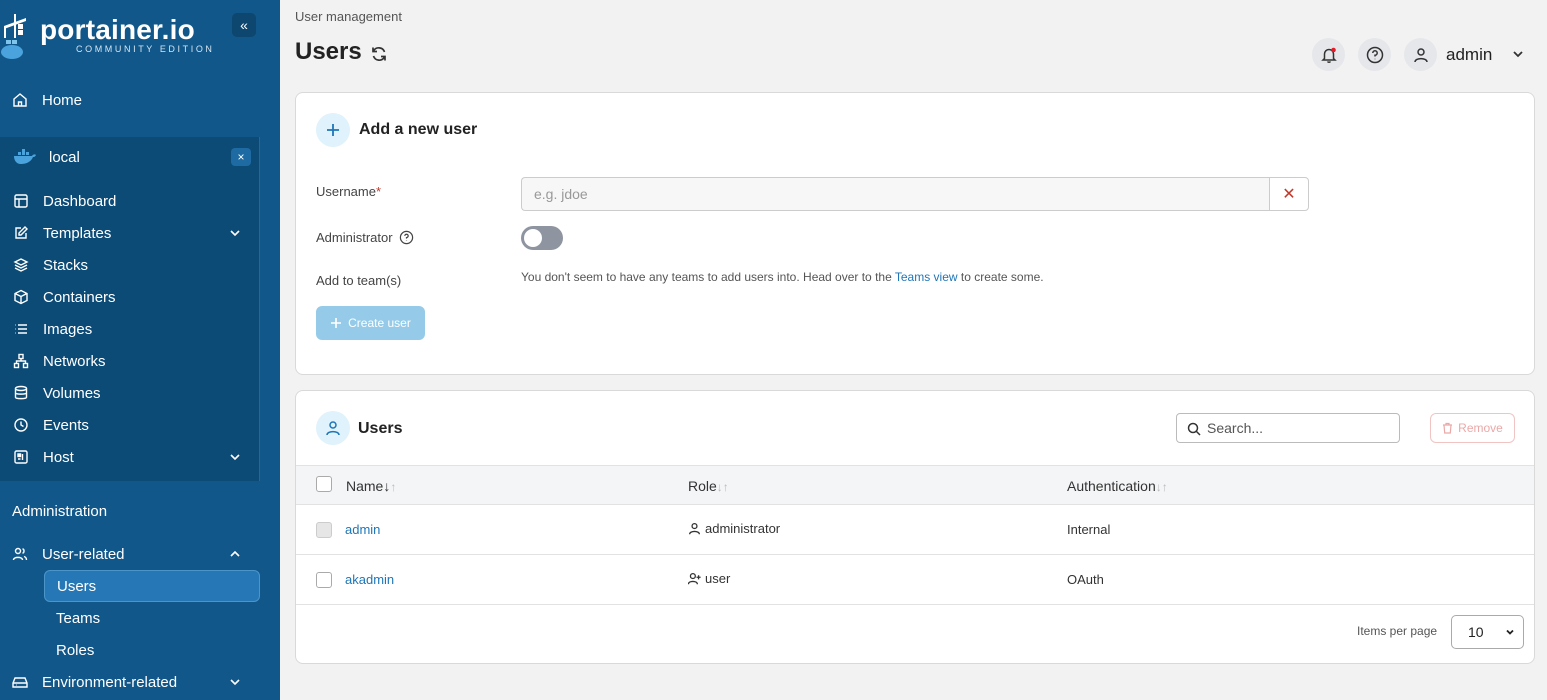 The image size is (1547, 700). What do you see at coordinates (79, 297) in the screenshot?
I see `sidebar-item-label: Containers` at bounding box center [79, 297].